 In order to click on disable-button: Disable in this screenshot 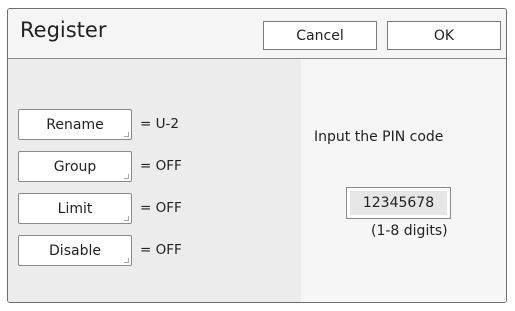, I will do `click(75, 250)`.